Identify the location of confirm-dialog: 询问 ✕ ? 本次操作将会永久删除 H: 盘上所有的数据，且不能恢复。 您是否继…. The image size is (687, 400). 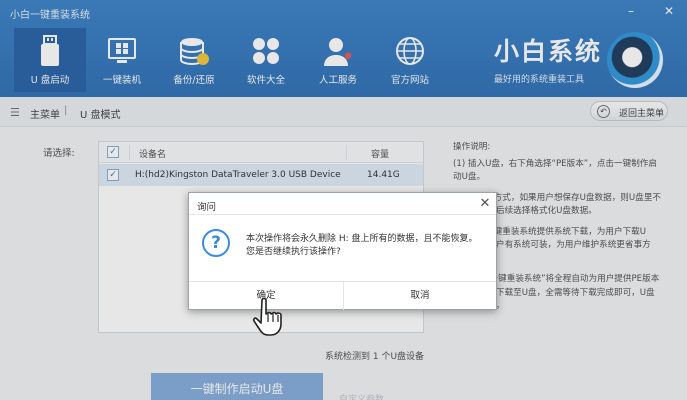
(342, 251).